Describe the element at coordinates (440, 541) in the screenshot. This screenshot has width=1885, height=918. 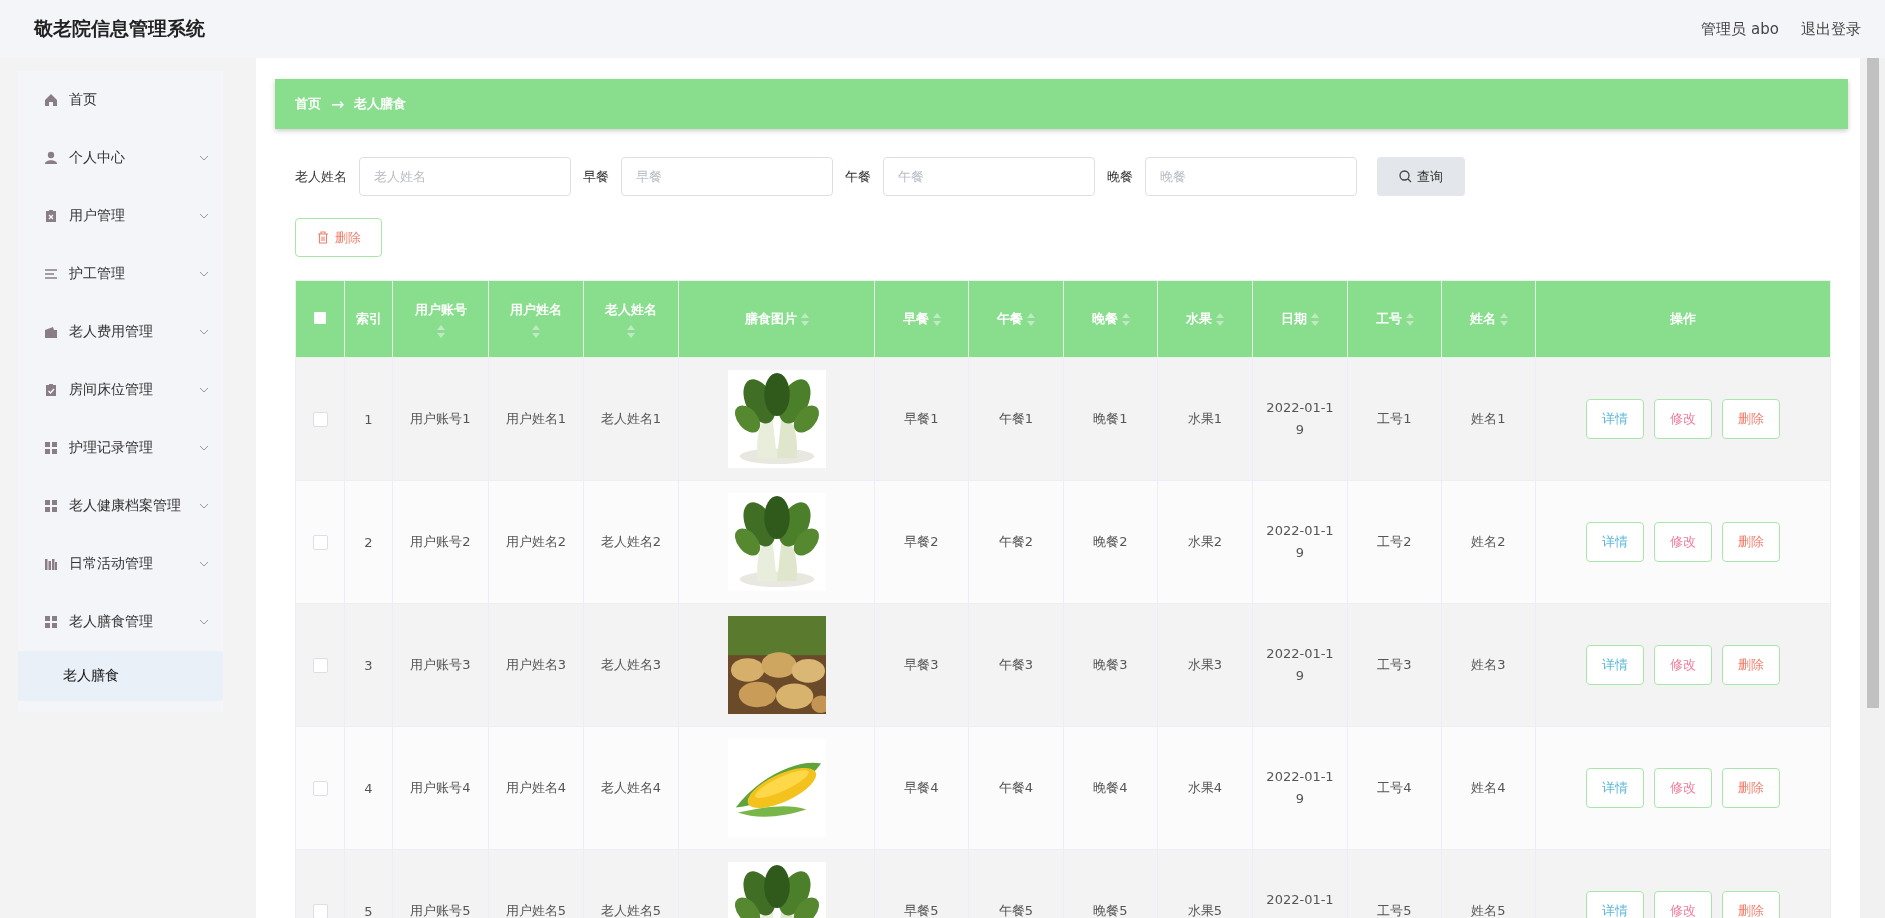
I see `table-cell: 用户账号2` at that location.